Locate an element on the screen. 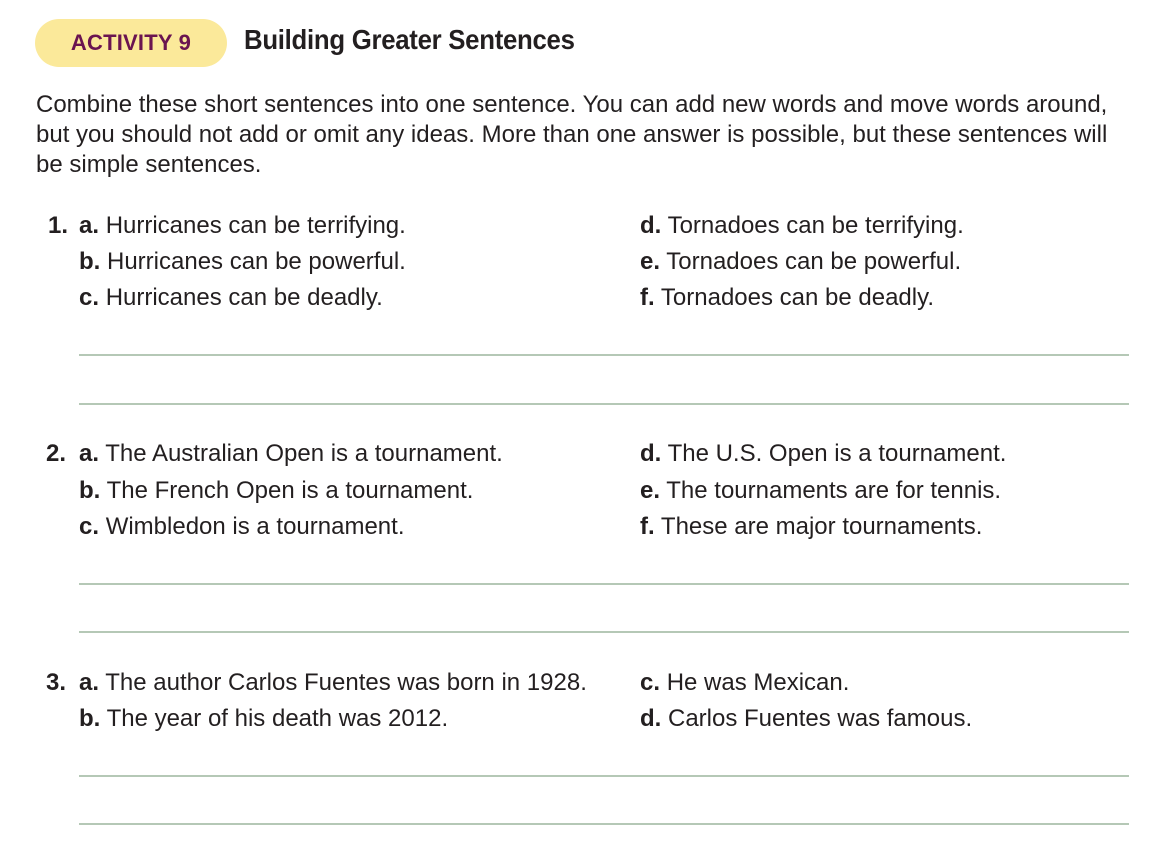  sentence-text: The Australian Open is a tournament. is located at coordinates (304, 453).